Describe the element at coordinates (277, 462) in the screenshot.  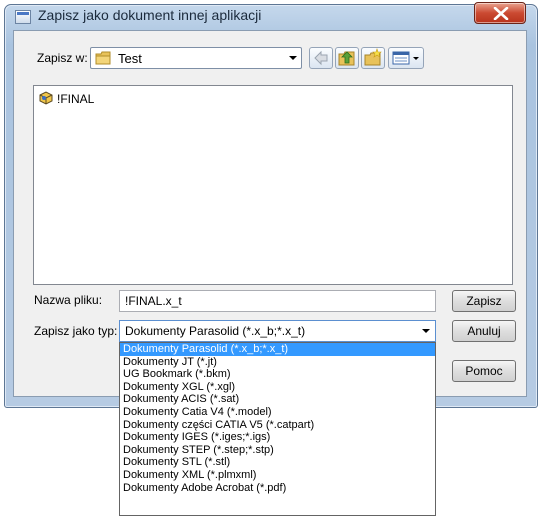
I see `file-type-option: Dokumenty STL (*.stl)` at that location.